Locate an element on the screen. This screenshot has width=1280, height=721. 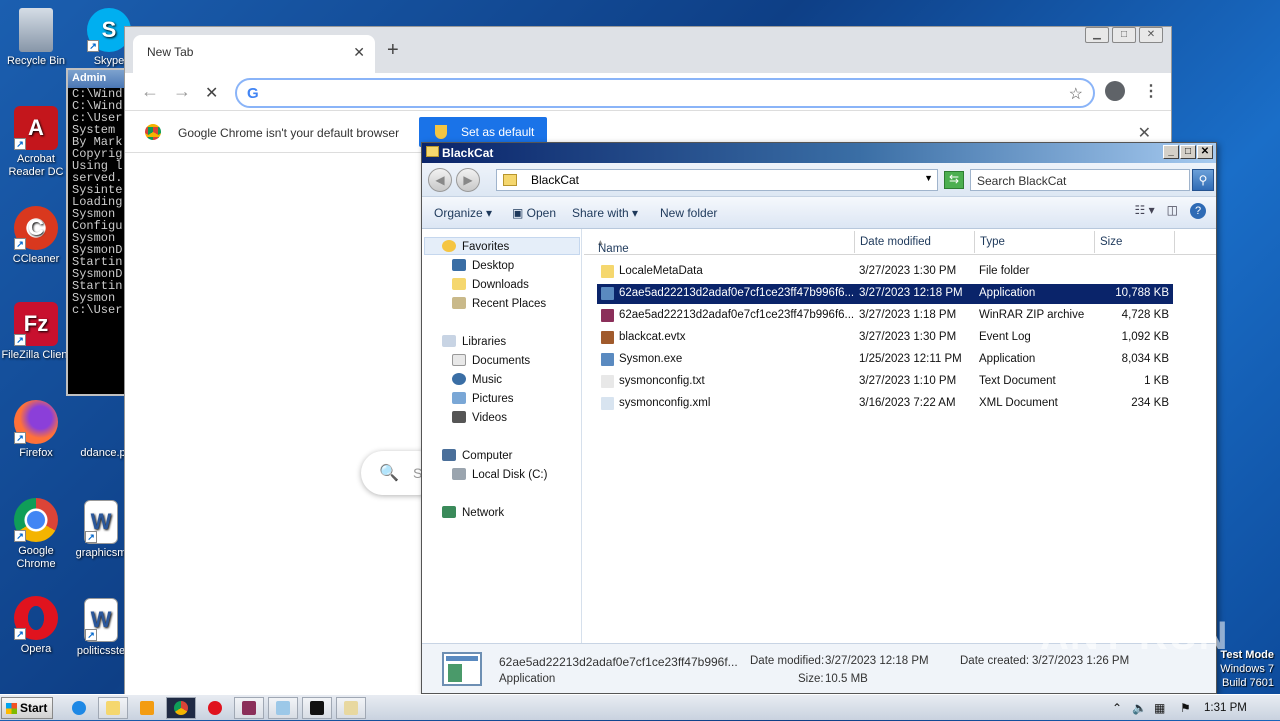
file-icon is located at coordinates (607, 359).